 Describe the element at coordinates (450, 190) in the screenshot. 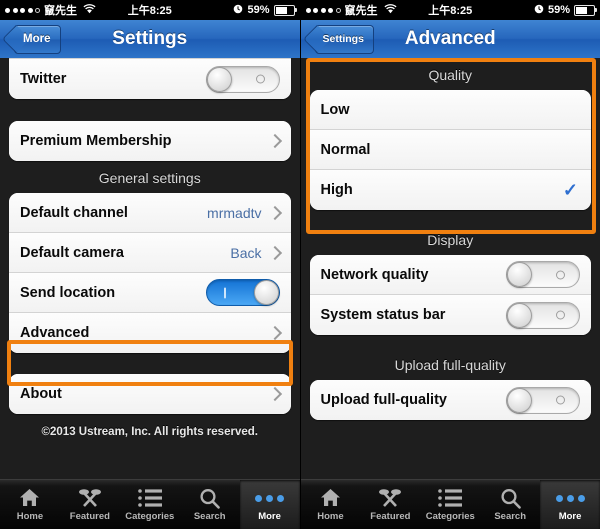

I see `row-quality-high: High ✓` at that location.